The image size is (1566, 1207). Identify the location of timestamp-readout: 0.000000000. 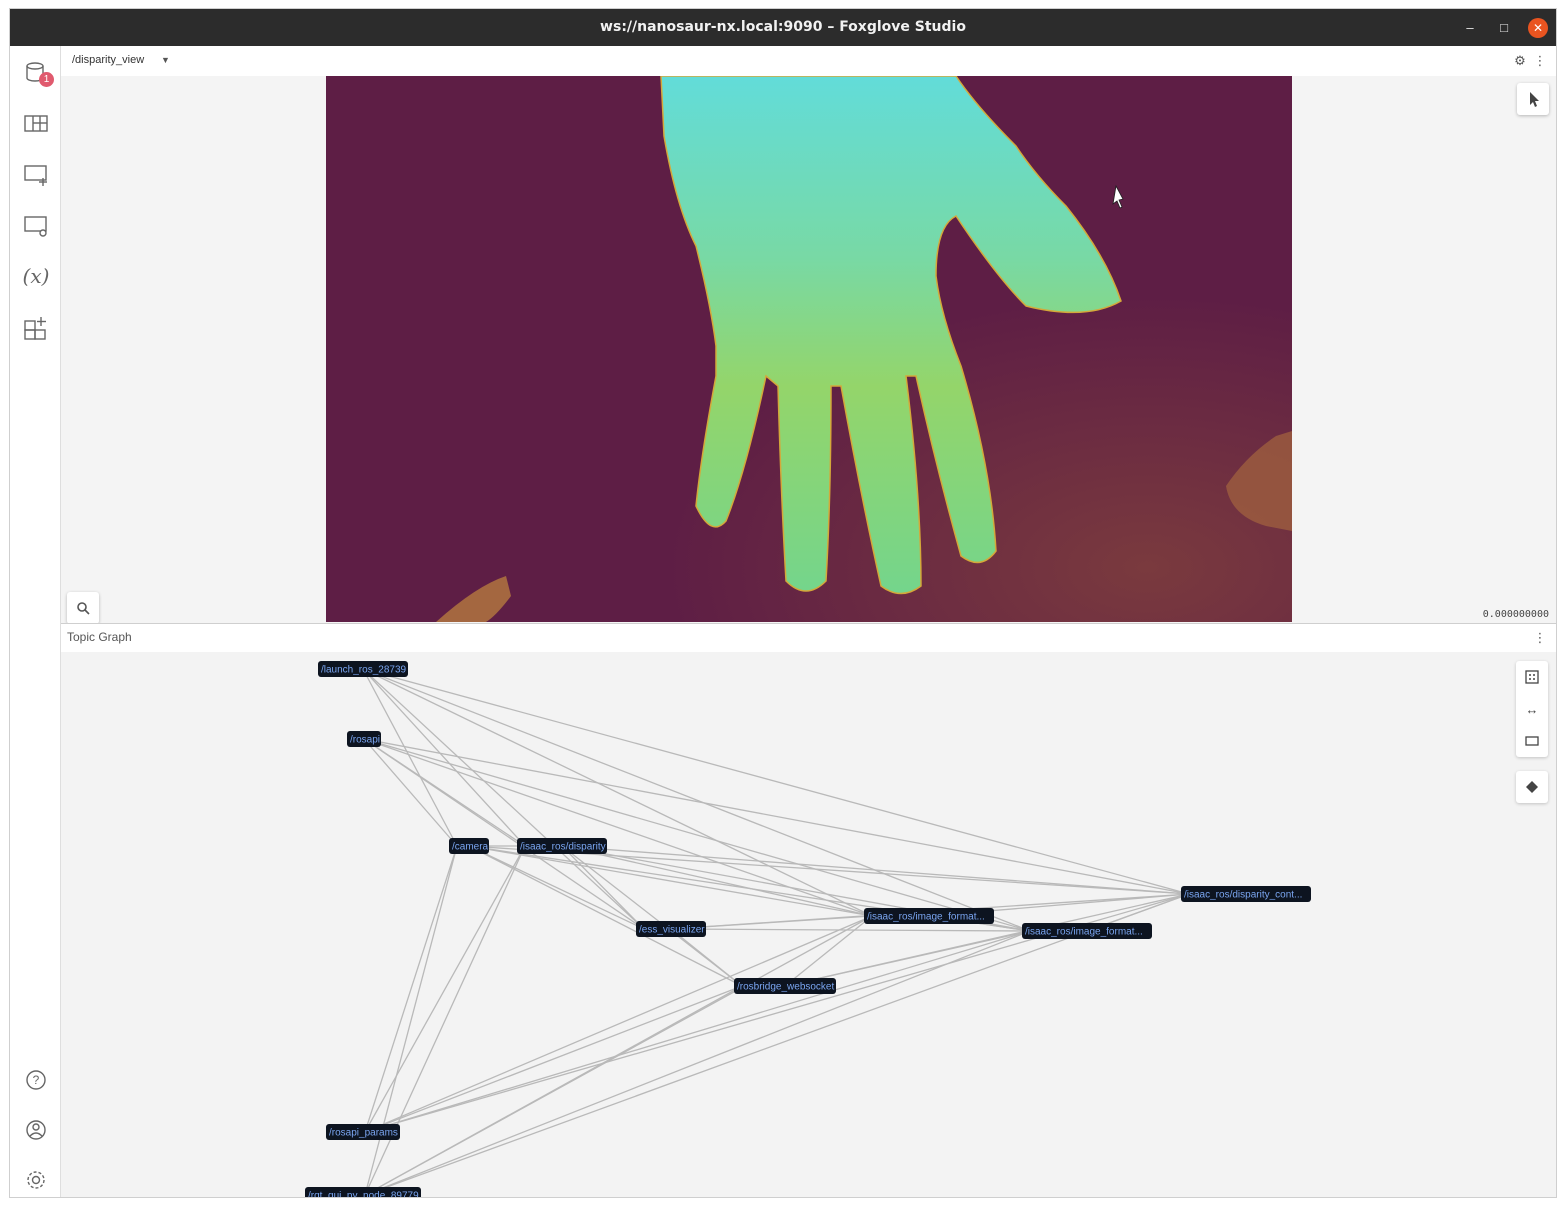
(1515, 614).